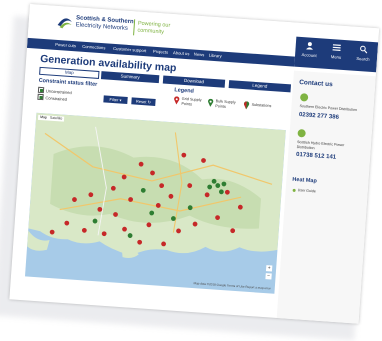 This screenshot has height=341, width=382. Describe the element at coordinates (319, 116) in the screenshot. I see `contact-1-number: 02392 277 386` at that location.